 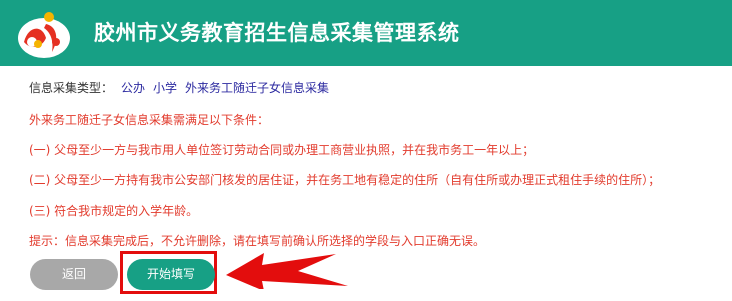 What do you see at coordinates (277, 33) in the screenshot?
I see `app-title: 胶州市义务教育招生信息采集管理系统` at bounding box center [277, 33].